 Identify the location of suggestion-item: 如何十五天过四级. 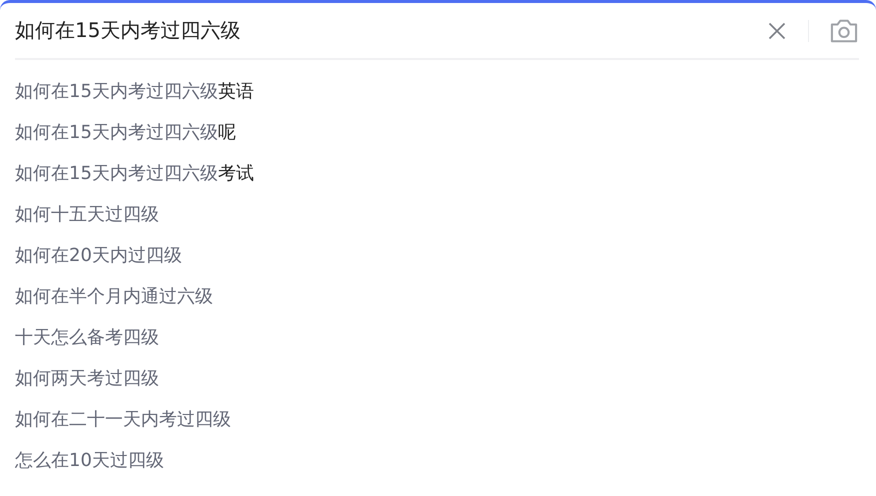
(437, 215).